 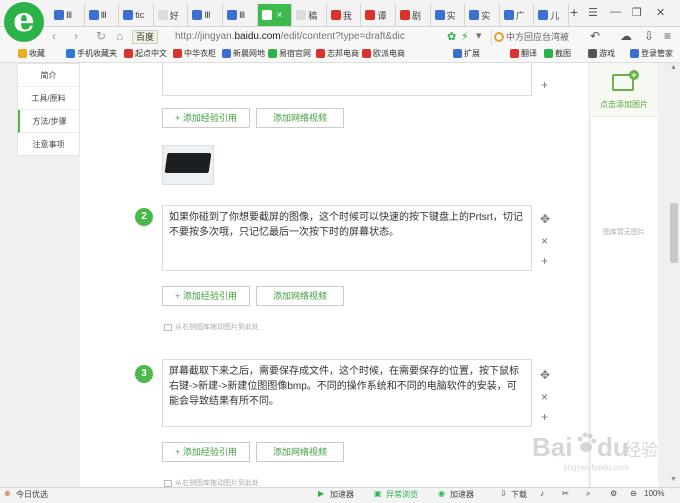 I want to click on screenshot-icon: ✂, so click(x=565, y=493).